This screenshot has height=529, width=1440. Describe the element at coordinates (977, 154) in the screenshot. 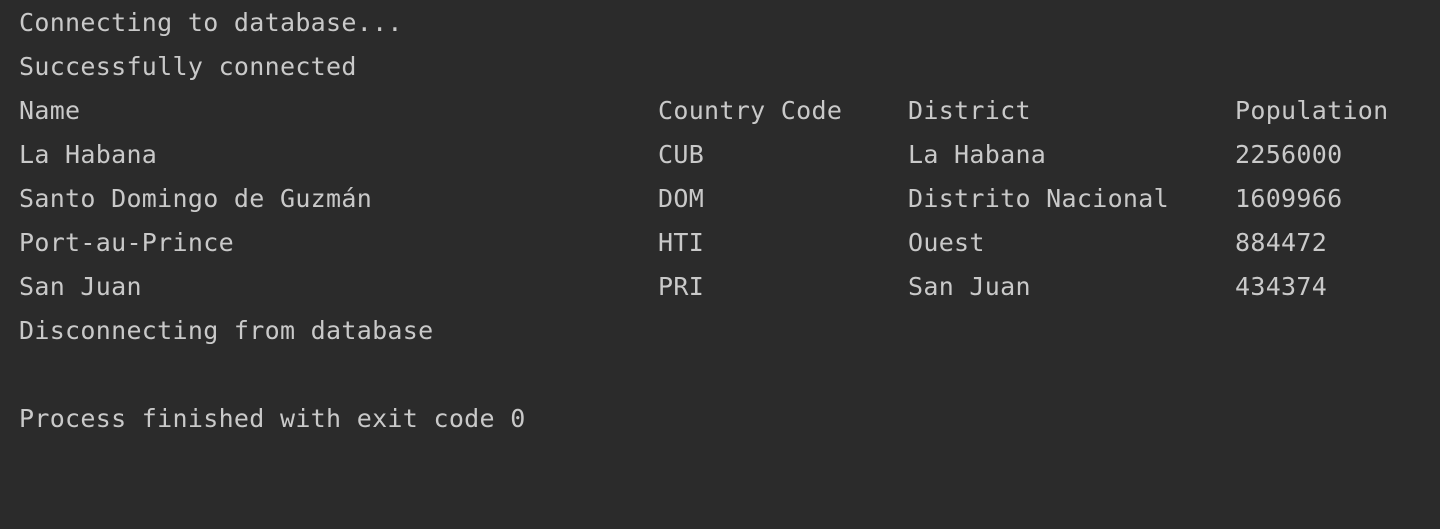

I see `cell-district: La Habana` at that location.